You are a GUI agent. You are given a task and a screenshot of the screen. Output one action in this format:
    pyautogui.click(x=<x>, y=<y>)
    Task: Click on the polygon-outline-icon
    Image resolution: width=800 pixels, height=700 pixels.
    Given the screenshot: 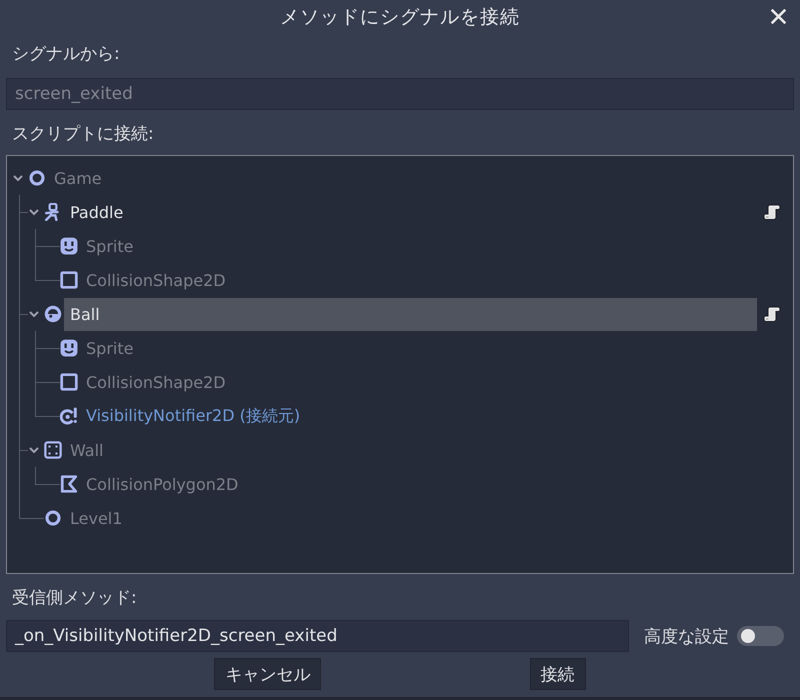 What is the action you would take?
    pyautogui.click(x=69, y=484)
    